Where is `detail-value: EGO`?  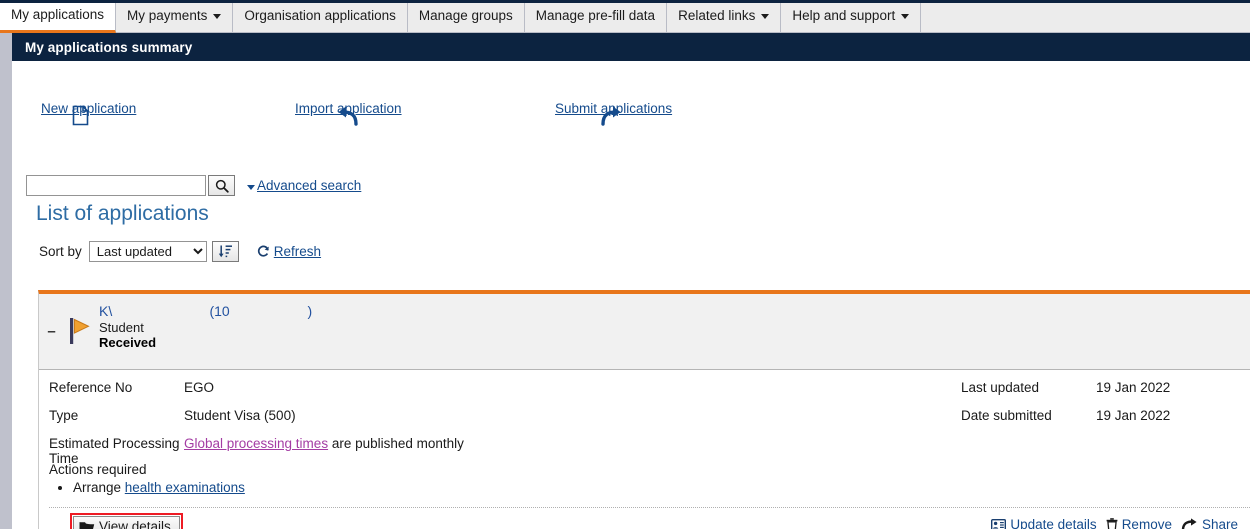 detail-value: EGO is located at coordinates (396, 387).